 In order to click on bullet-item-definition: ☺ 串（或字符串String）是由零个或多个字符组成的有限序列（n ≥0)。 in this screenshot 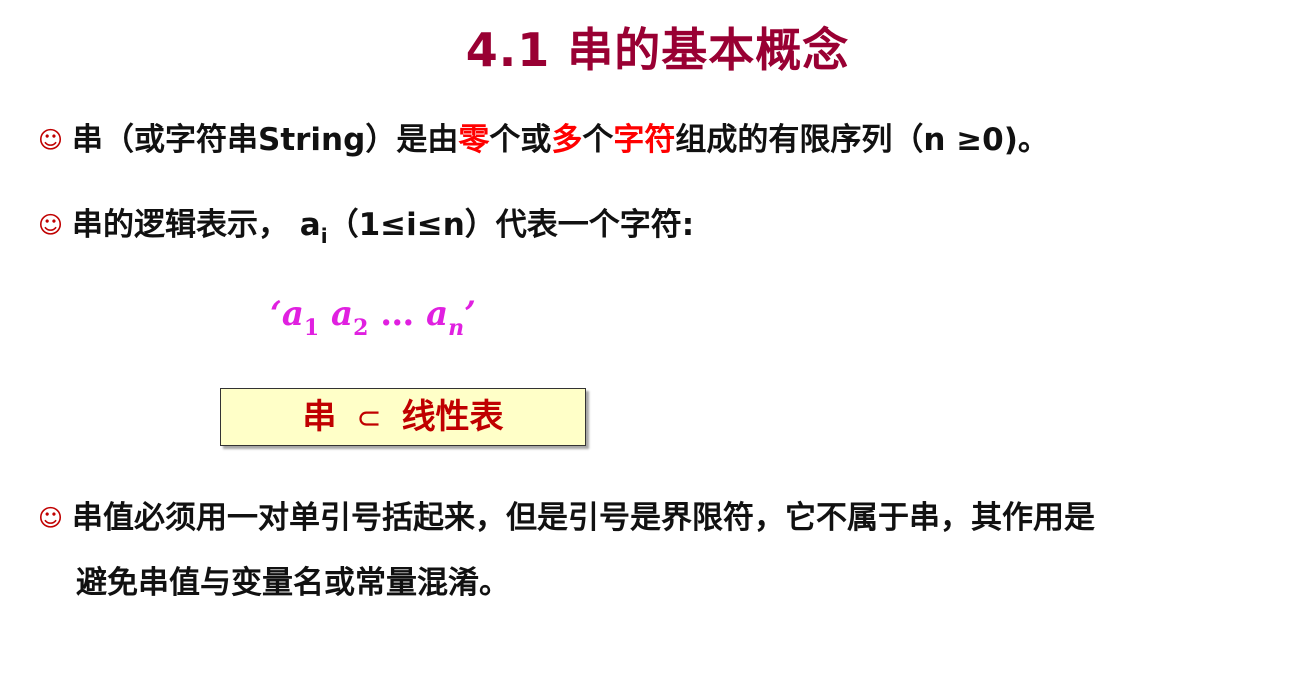, I will do `click(543, 141)`.